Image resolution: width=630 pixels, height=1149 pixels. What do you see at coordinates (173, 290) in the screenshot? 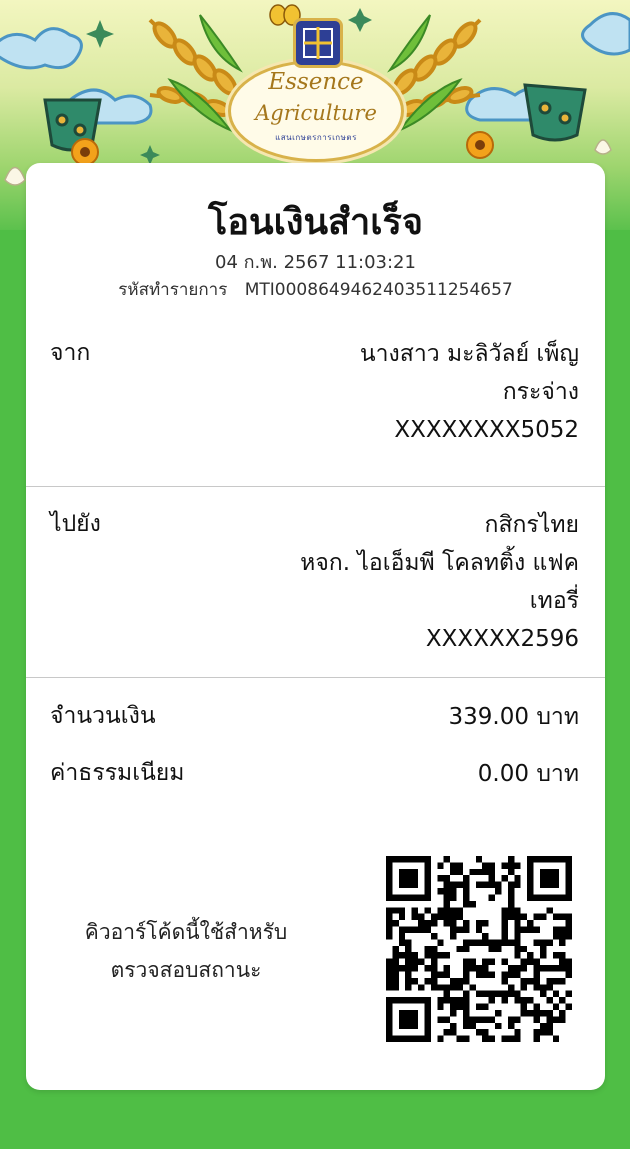
I see `reference-label: รหัสทำรายการ` at bounding box center [173, 290].